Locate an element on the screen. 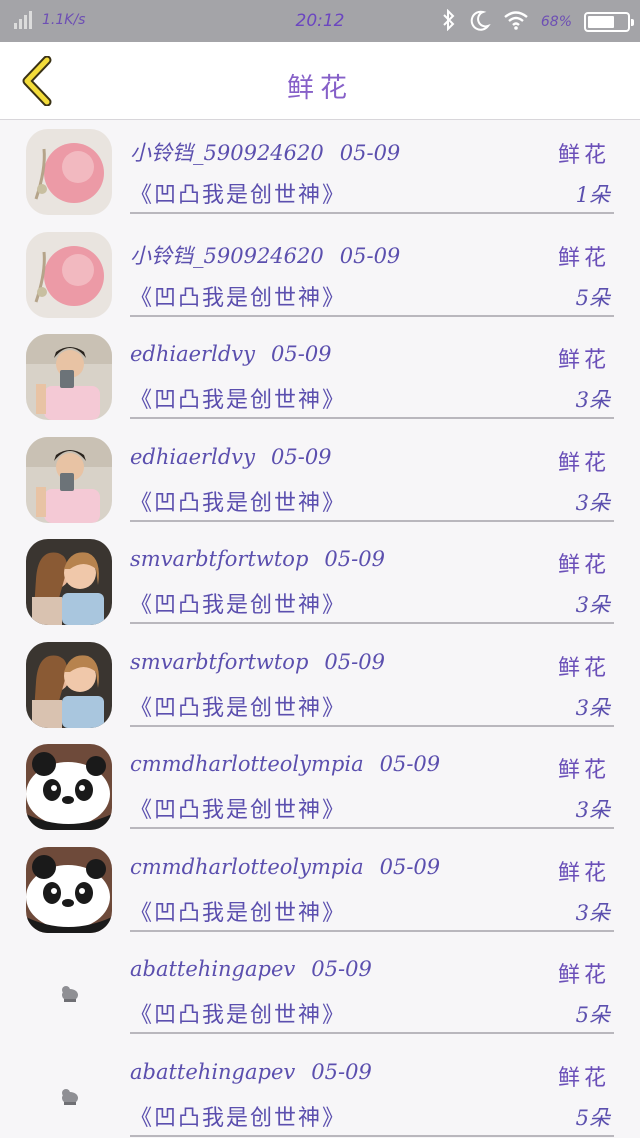  wifi-icon is located at coordinates (516, 22).